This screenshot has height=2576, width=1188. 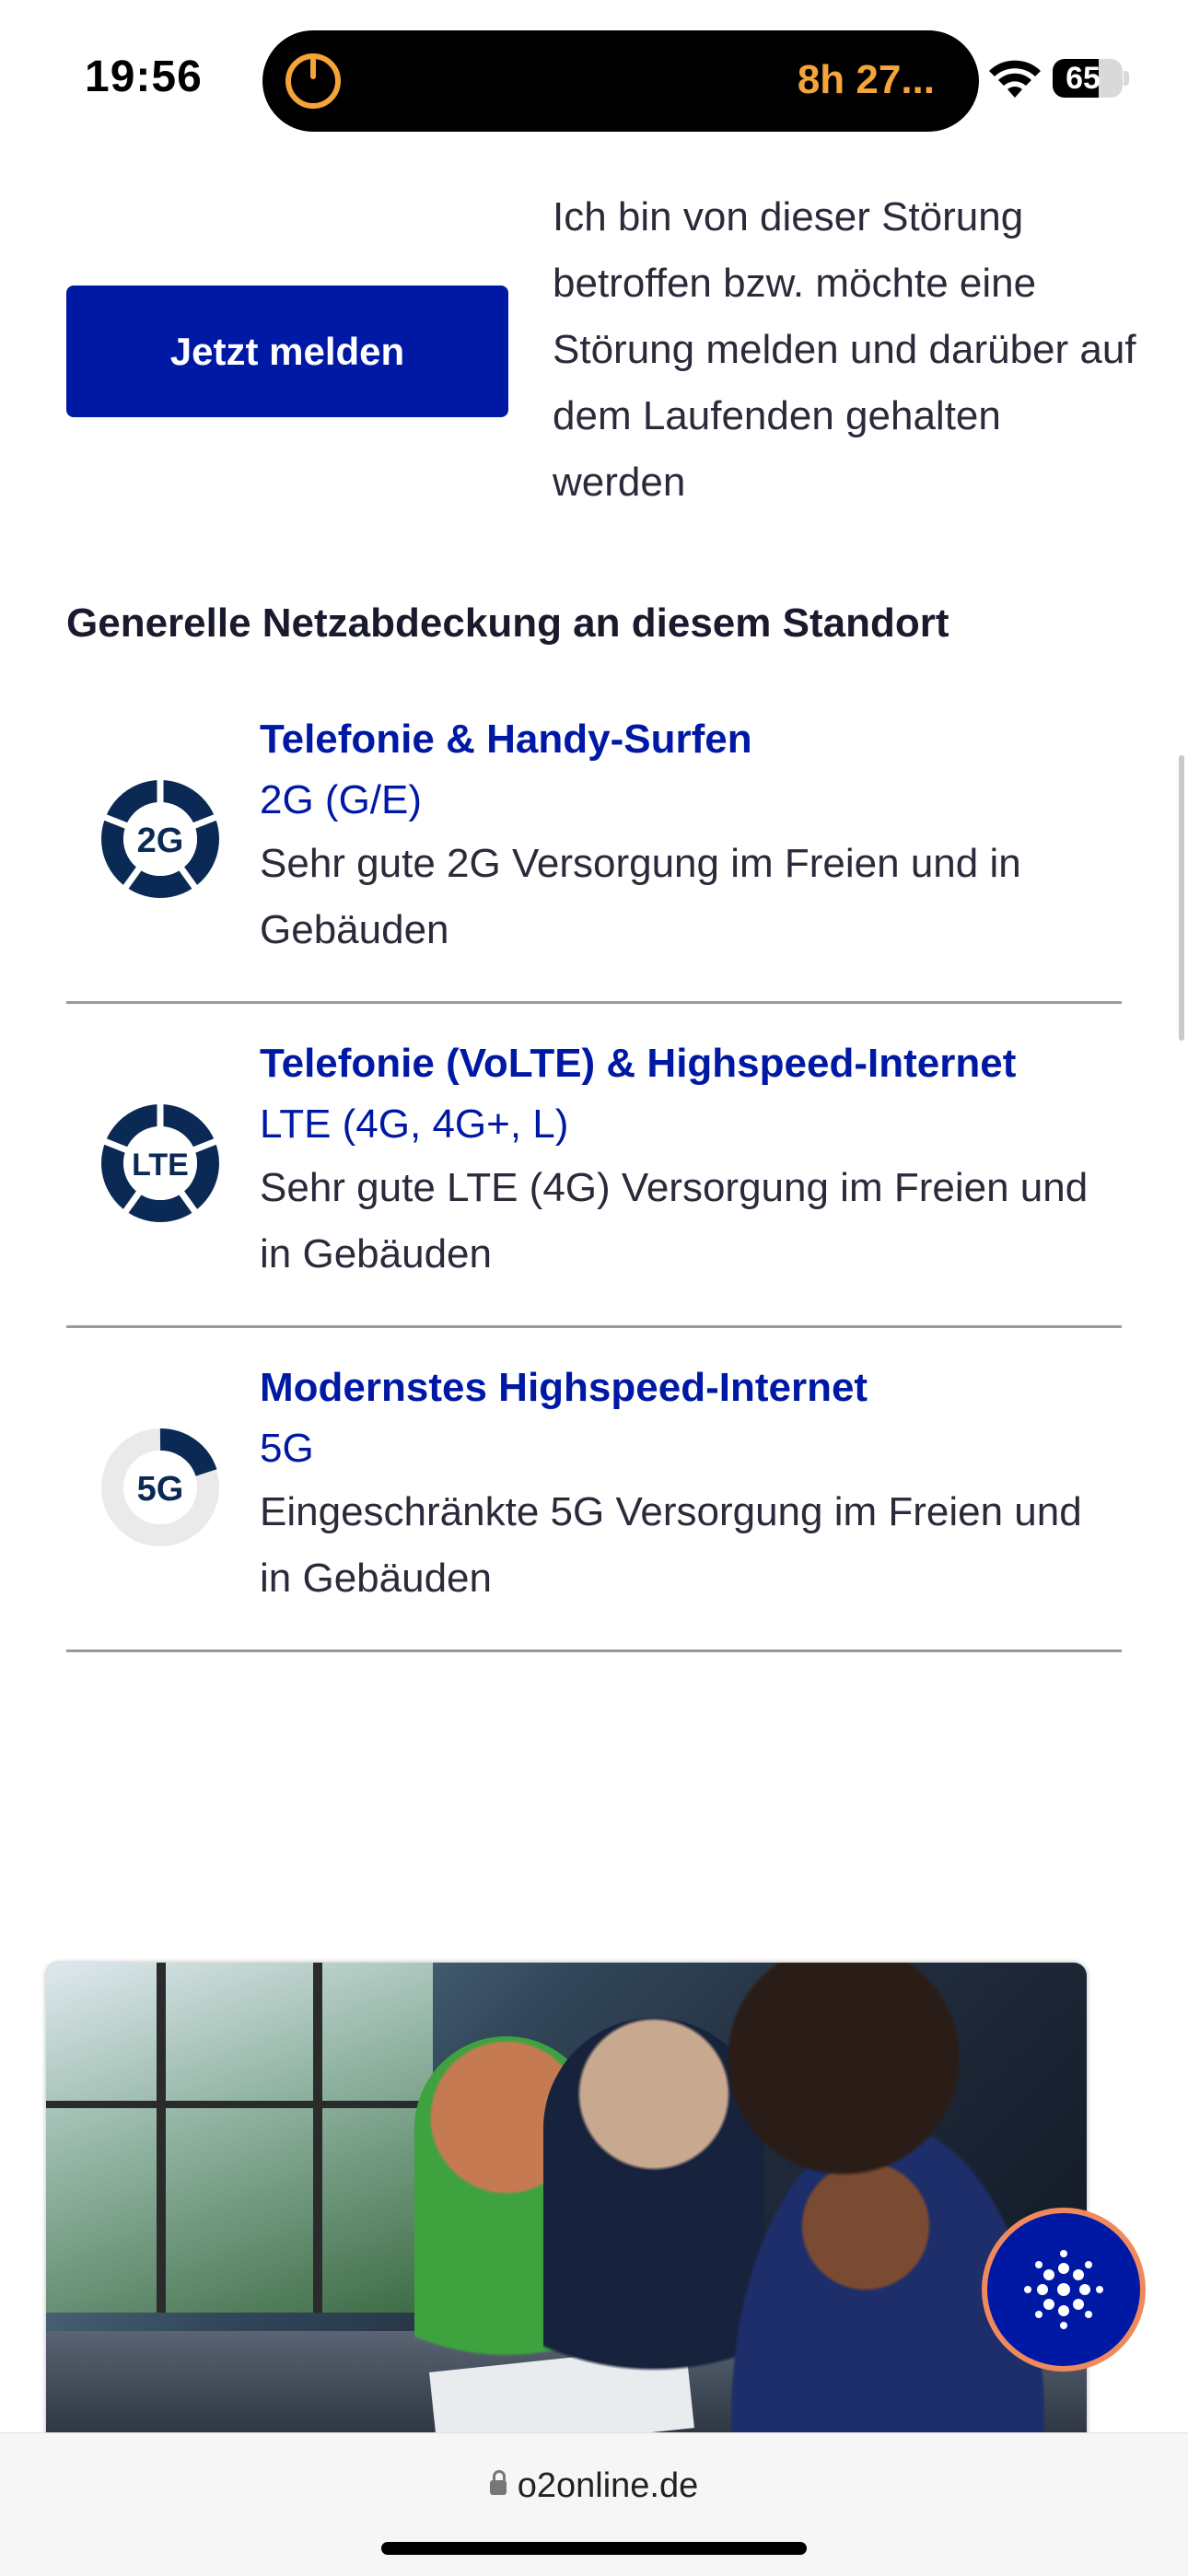 I want to click on coverage-2g-title: Telefonie & Handy-Surfen, so click(x=683, y=739).